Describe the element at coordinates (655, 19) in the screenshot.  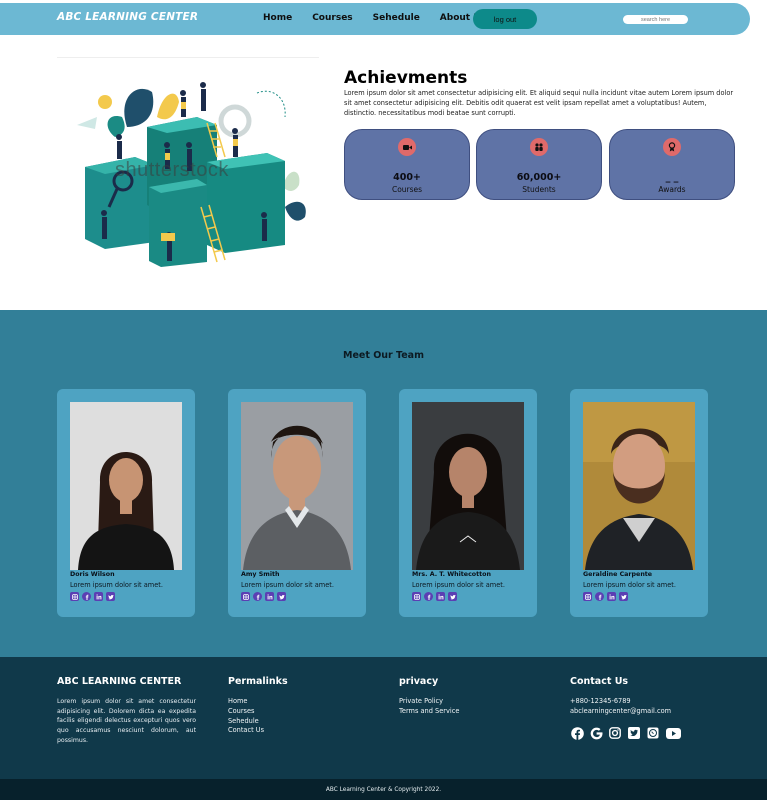
I see `search-input` at that location.